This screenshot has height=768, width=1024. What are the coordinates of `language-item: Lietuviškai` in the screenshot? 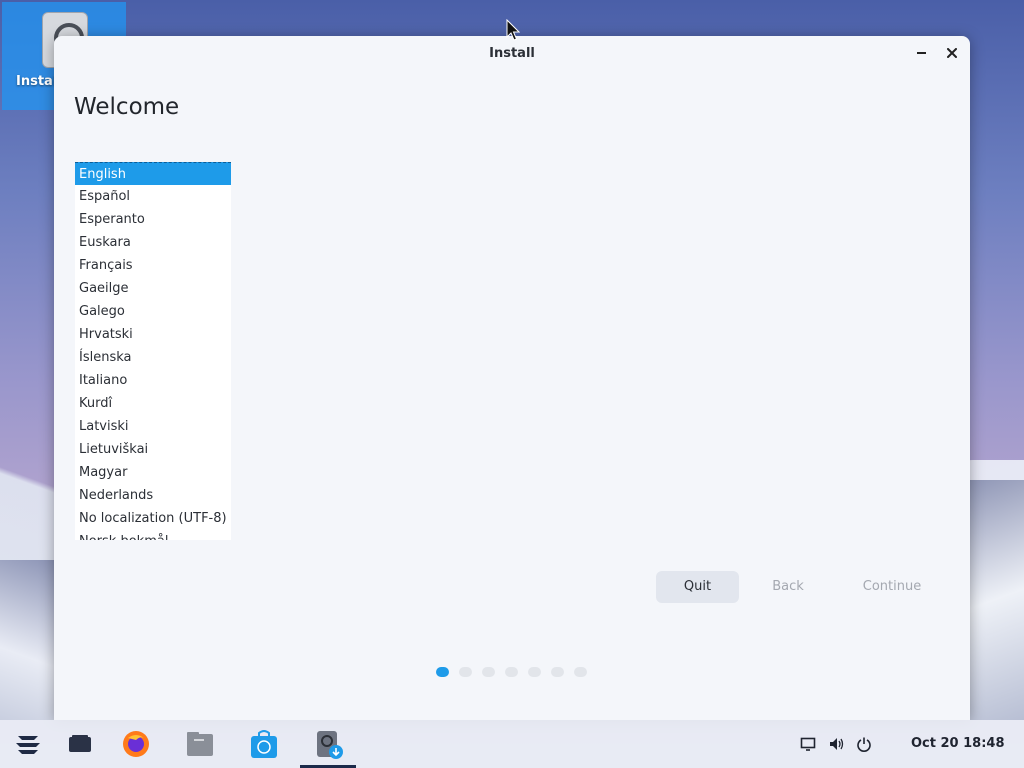 It's located at (153, 449).